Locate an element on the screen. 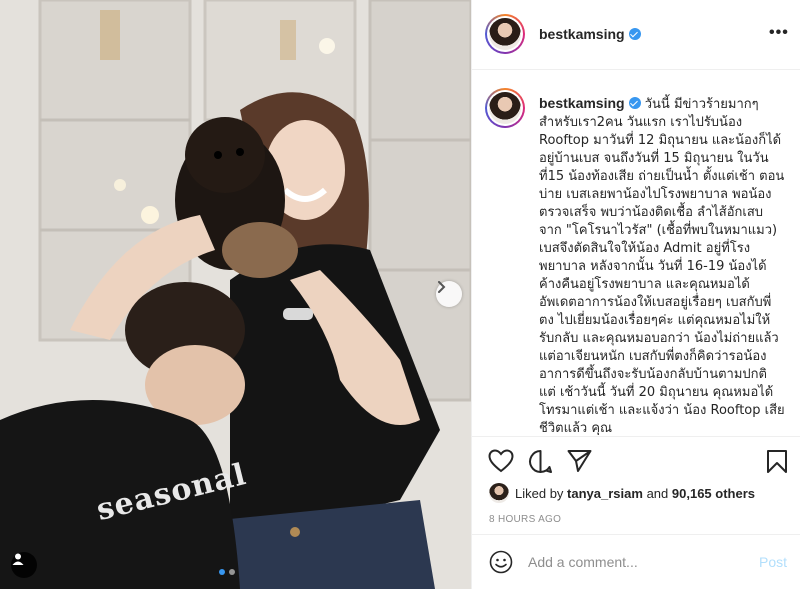 The height and width of the screenshot is (589, 800). more-options-button: ••• is located at coordinates (779, 32).